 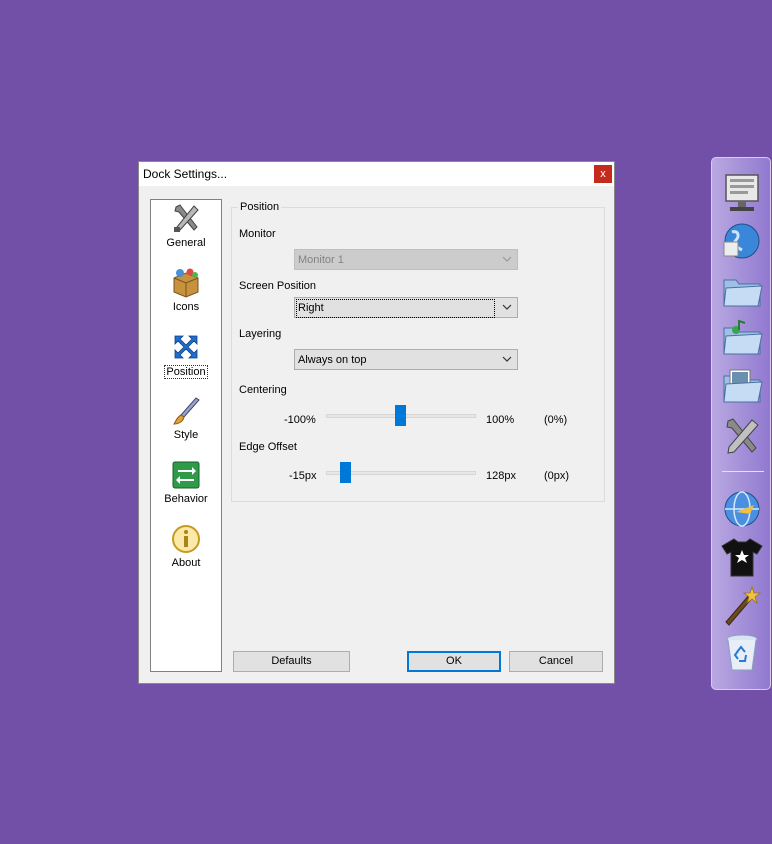 What do you see at coordinates (186, 347) in the screenshot?
I see `arrows-icon` at bounding box center [186, 347].